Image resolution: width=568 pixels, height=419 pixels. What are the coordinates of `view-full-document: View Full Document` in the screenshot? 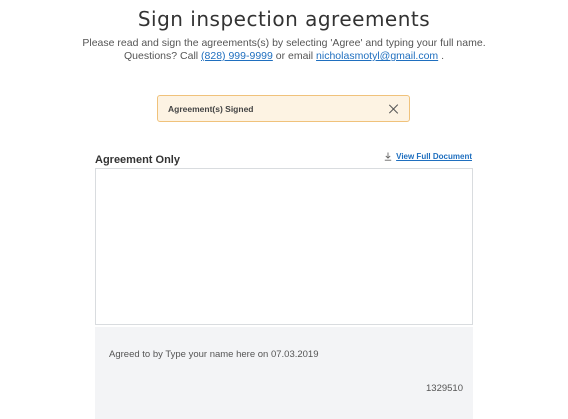 It's located at (428, 156).